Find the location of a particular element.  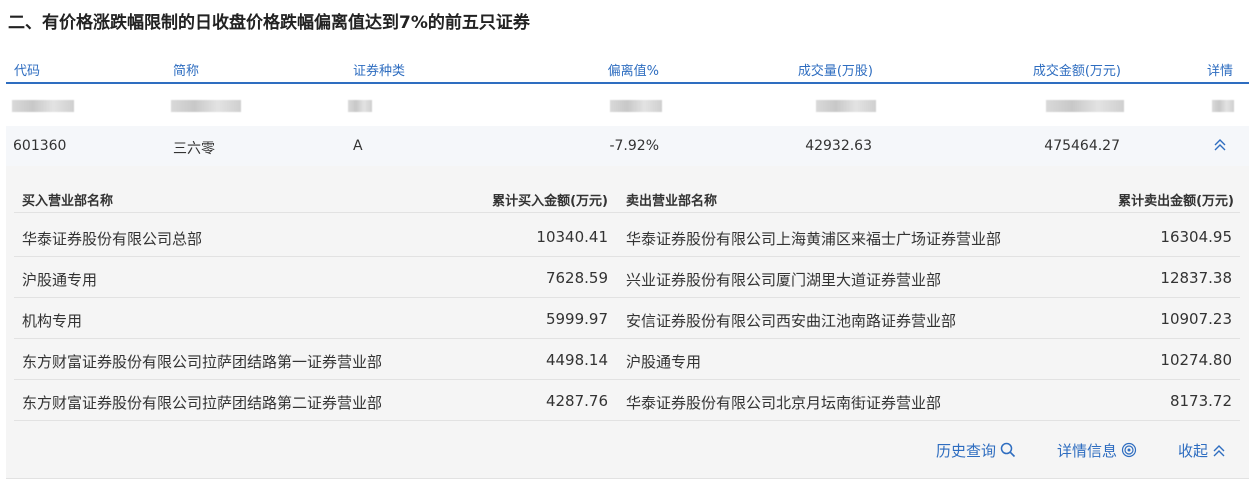

row-amount: 475464.27 is located at coordinates (1082, 146).